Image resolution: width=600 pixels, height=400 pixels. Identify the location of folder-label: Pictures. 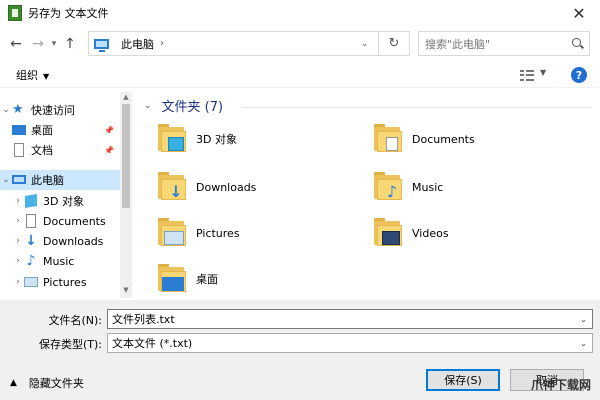
(218, 233).